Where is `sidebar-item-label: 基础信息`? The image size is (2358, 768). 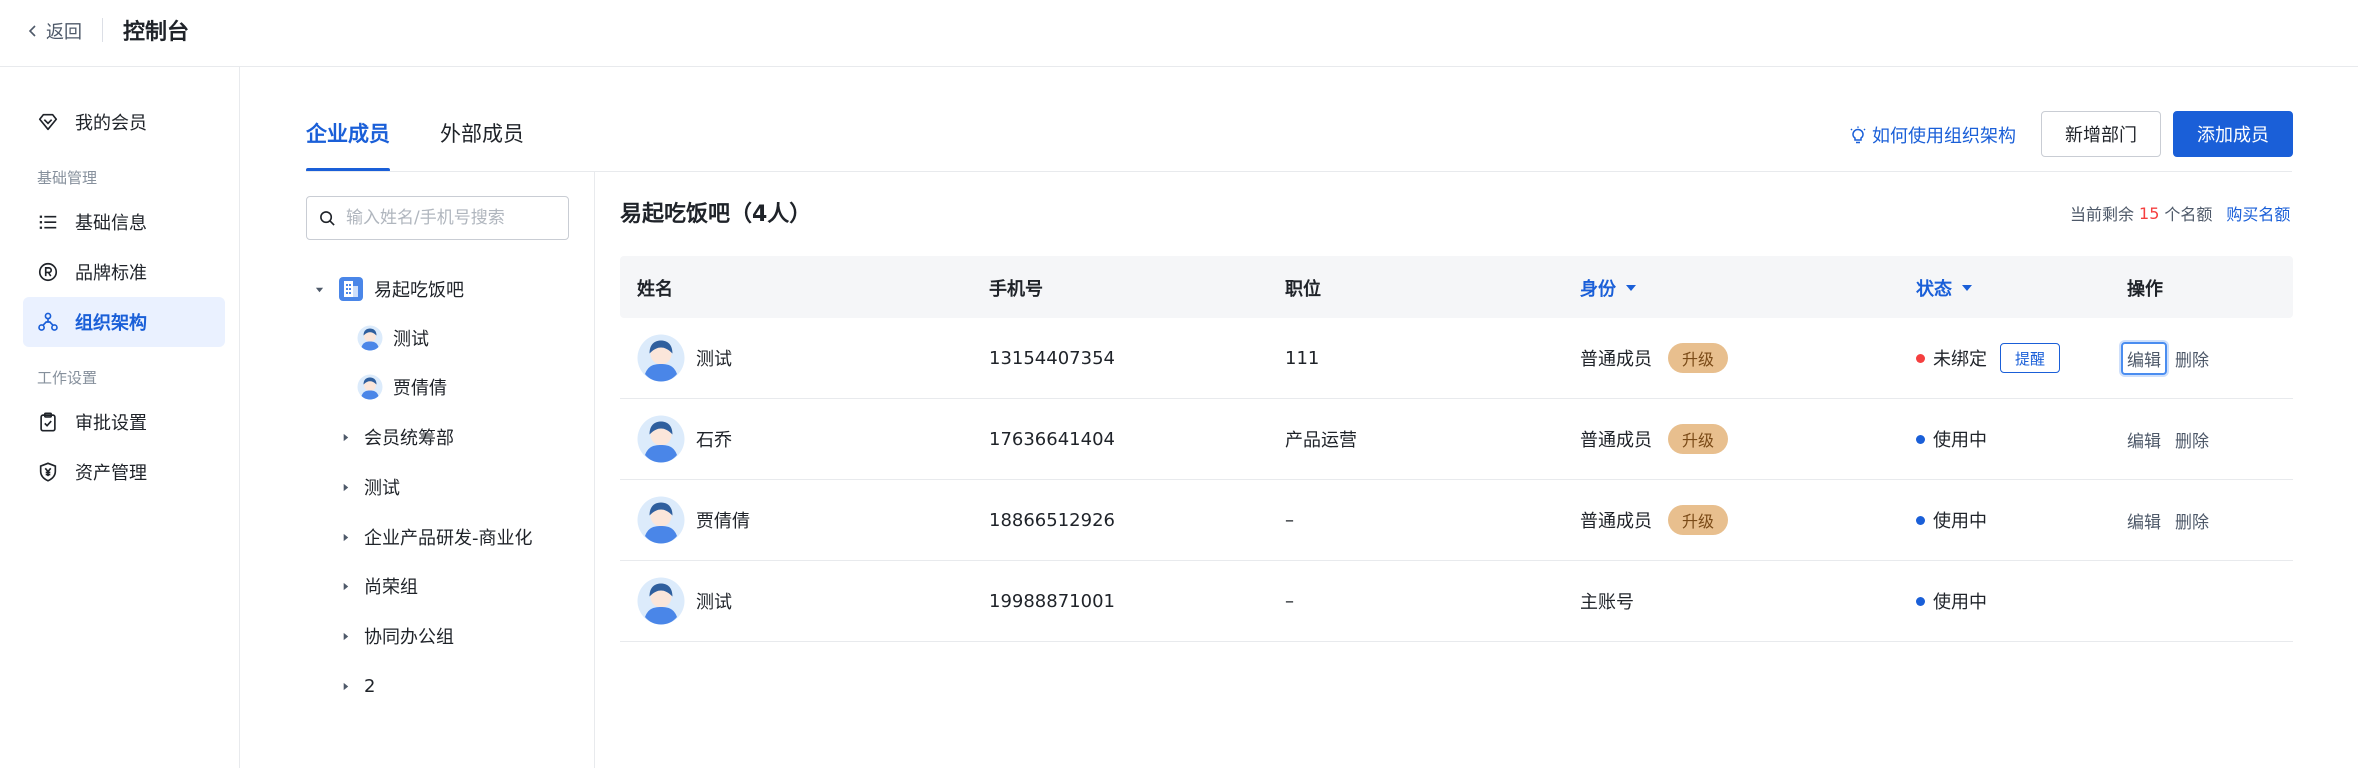 sidebar-item-label: 基础信息 is located at coordinates (111, 223).